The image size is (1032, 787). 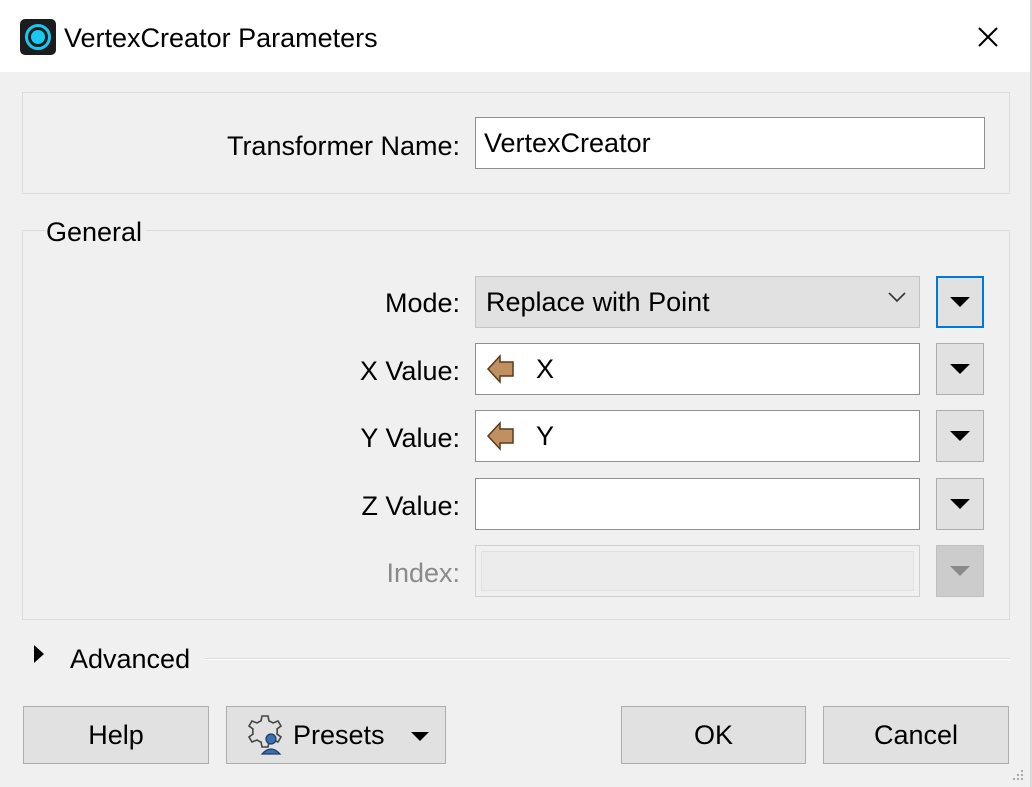 What do you see at coordinates (607, 659) in the screenshot?
I see `advanced-divider` at bounding box center [607, 659].